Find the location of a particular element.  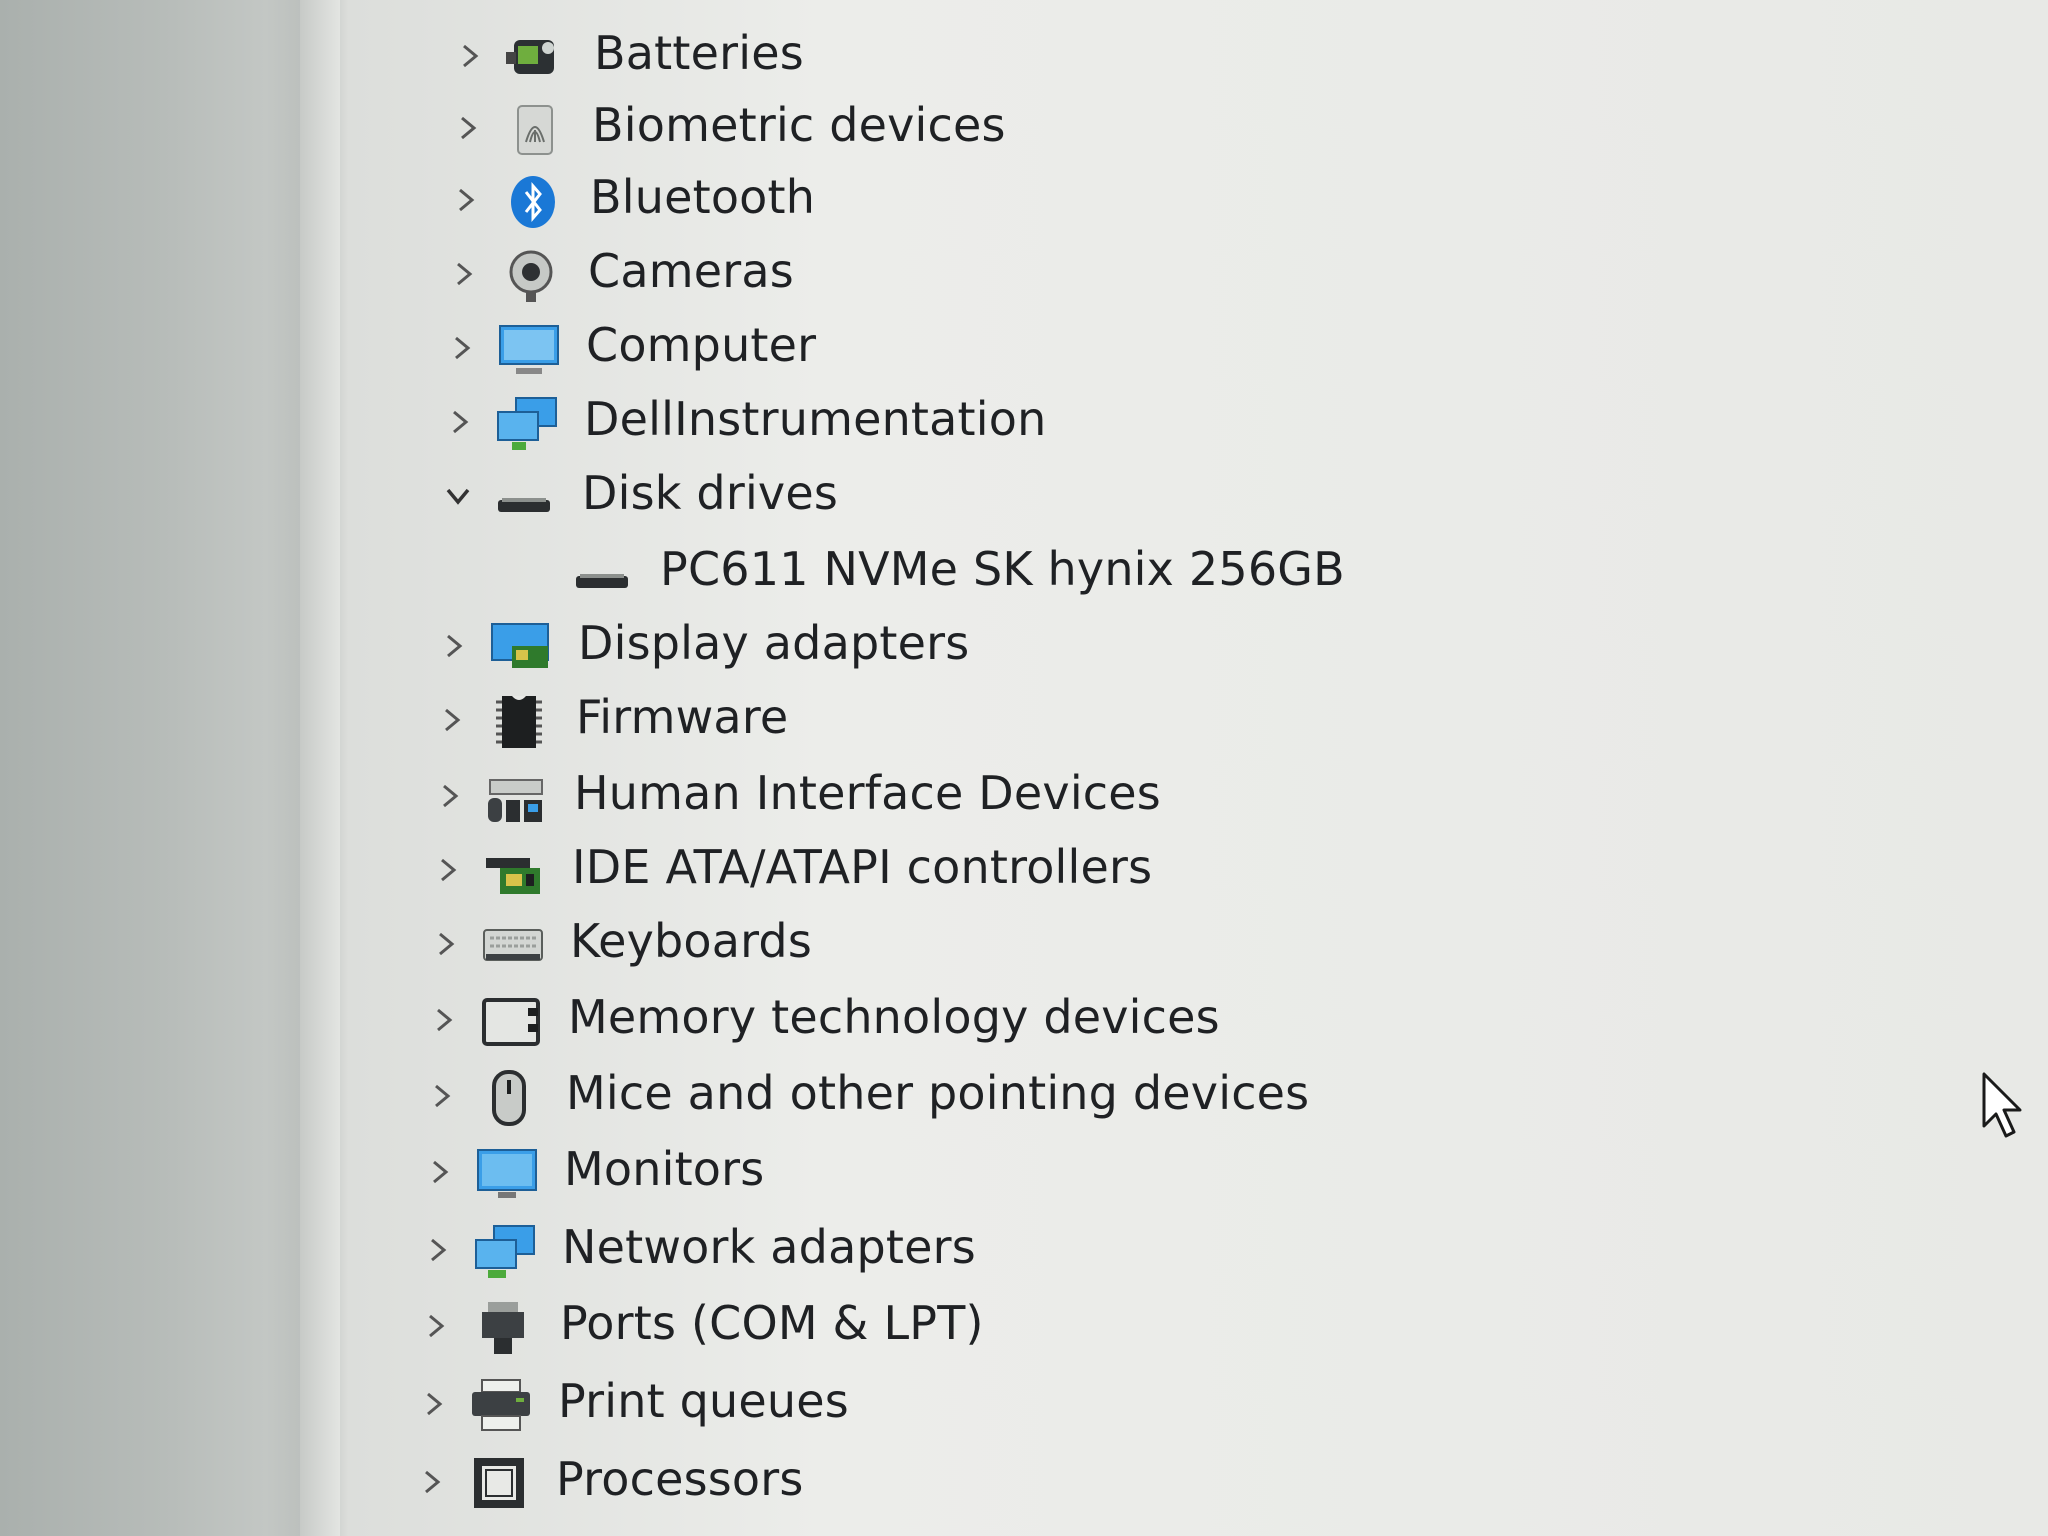

tree-item-label: Network adapters is located at coordinates (769, 1247).